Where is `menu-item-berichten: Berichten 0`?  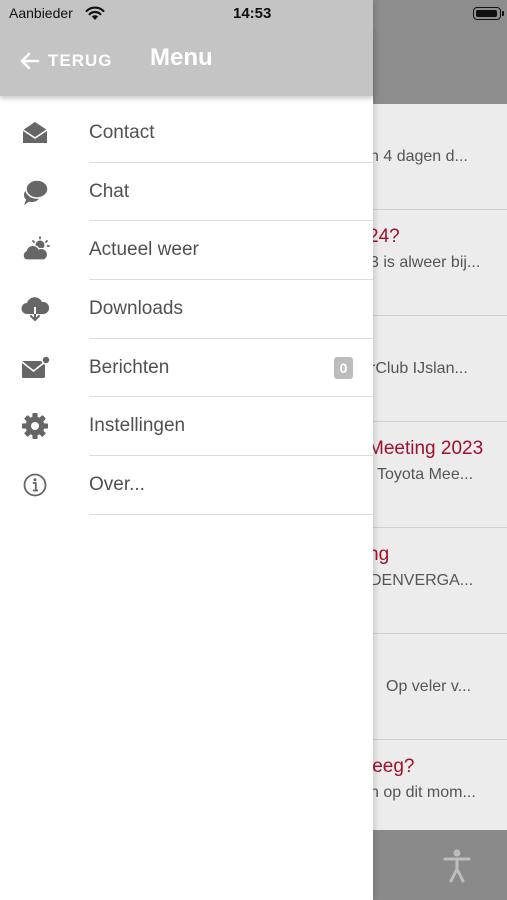 menu-item-berichten: Berichten 0 is located at coordinates (186, 368).